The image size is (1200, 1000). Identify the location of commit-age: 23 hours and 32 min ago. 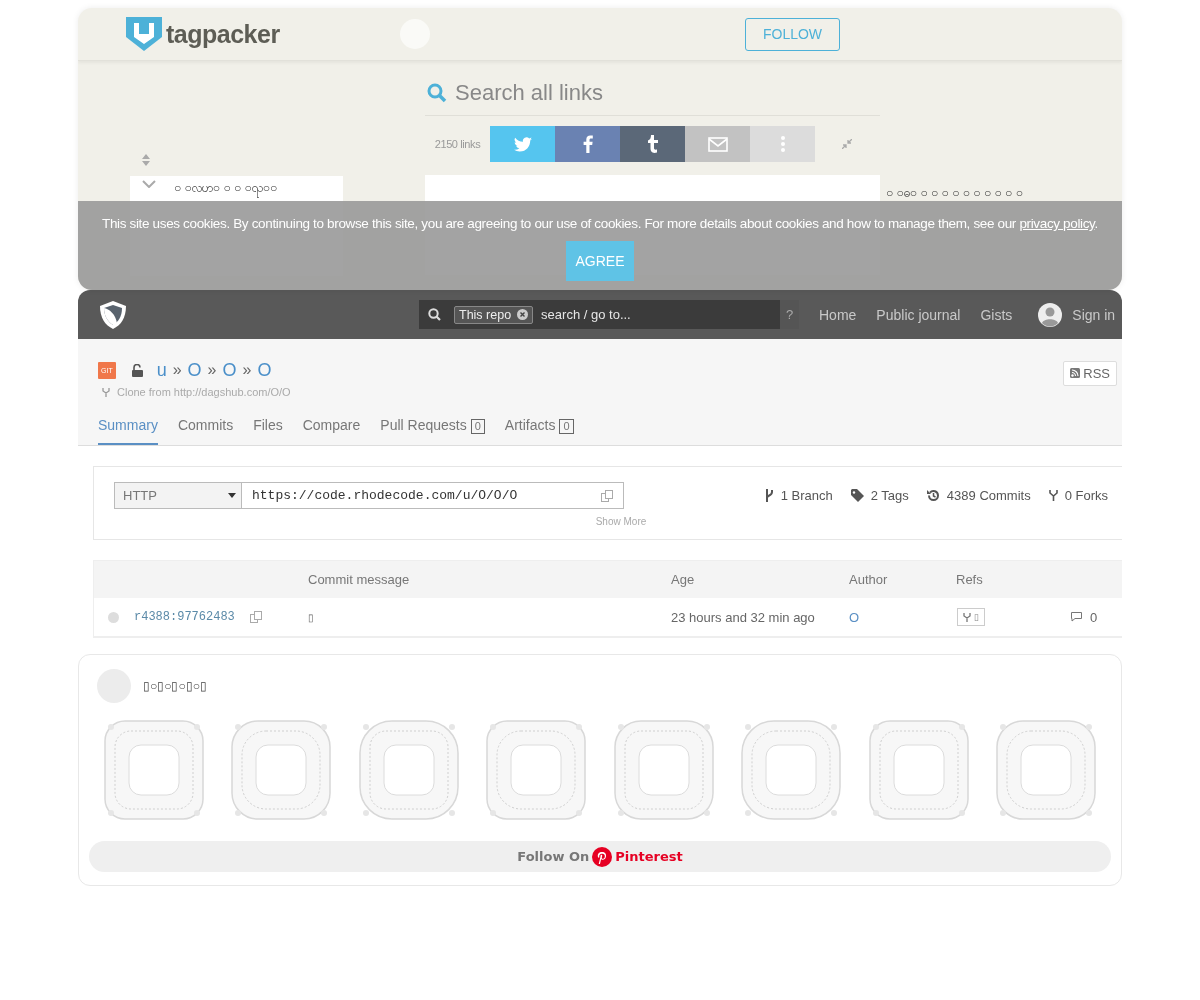
(743, 617).